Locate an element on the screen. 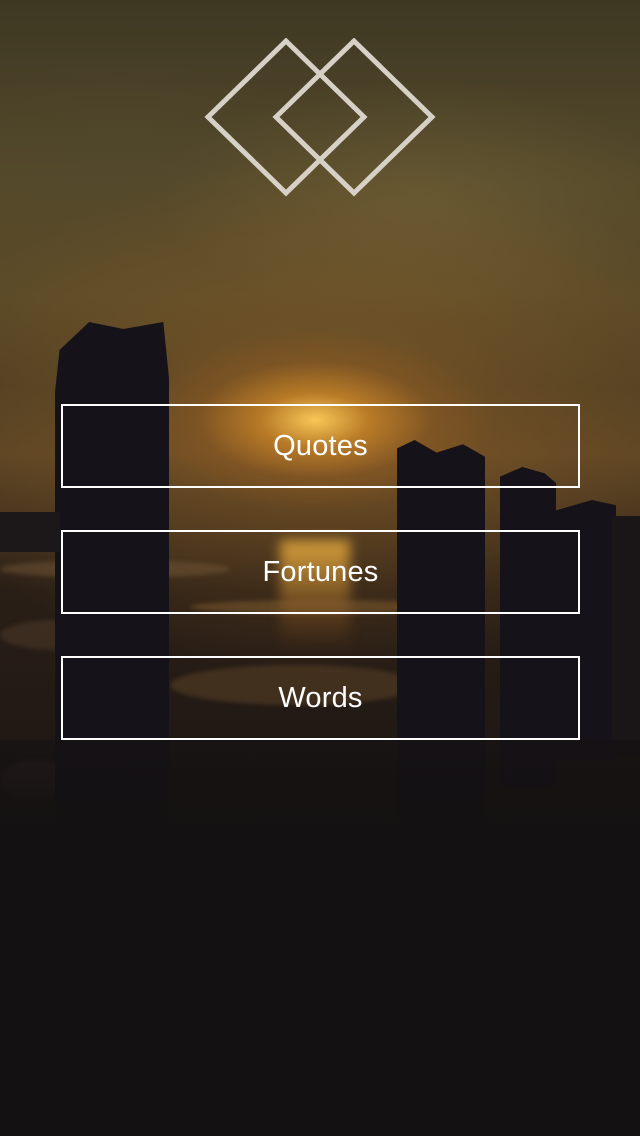  quotes-button-label: Quotes is located at coordinates (320, 445).